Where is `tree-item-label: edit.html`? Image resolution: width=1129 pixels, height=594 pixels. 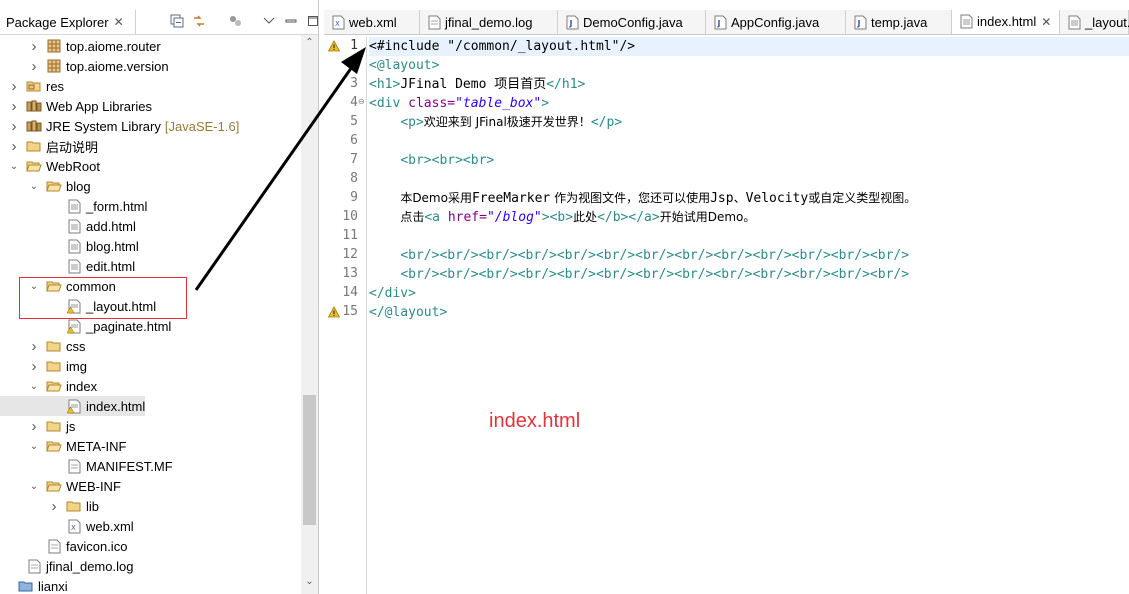
tree-item-label: edit.html is located at coordinates (111, 266).